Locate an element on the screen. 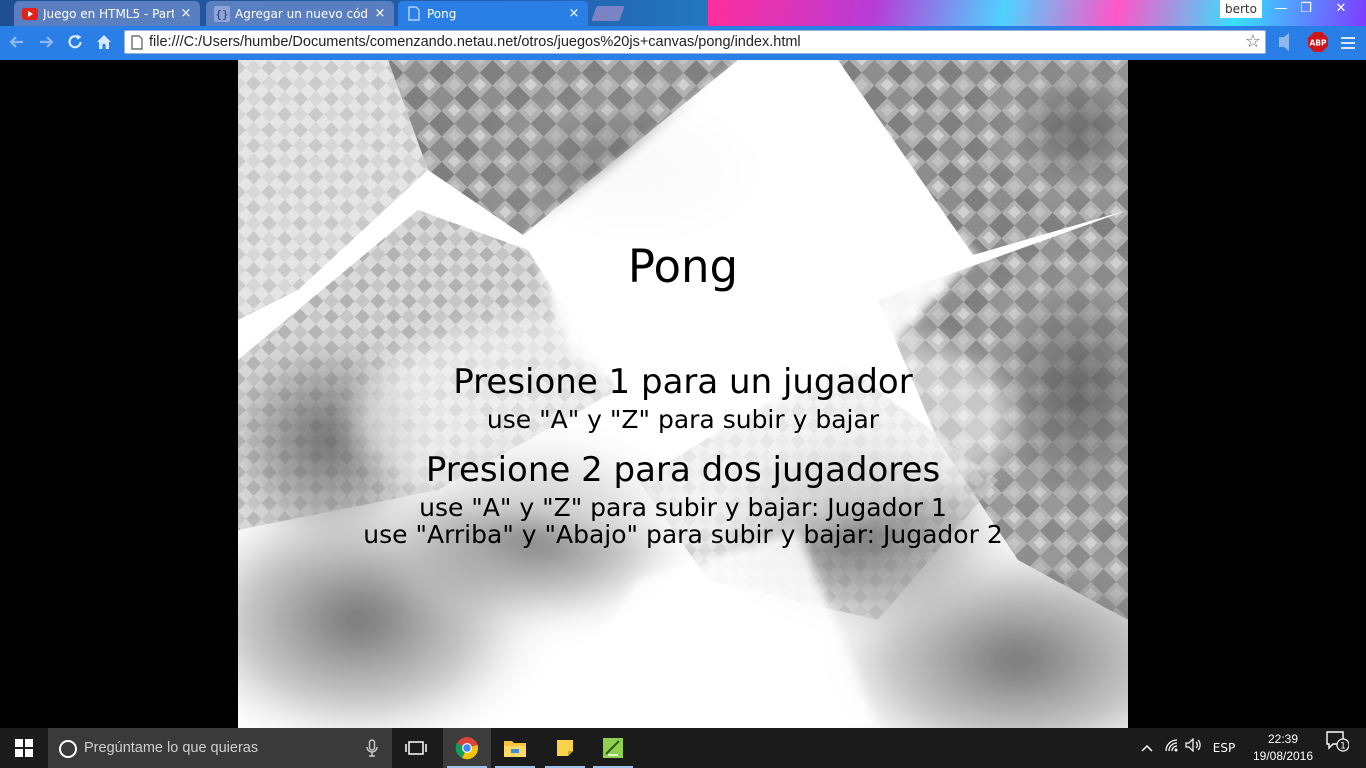 Image resolution: width=1366 pixels, height=768 pixels. back-arrow-icon is located at coordinates (17, 43).